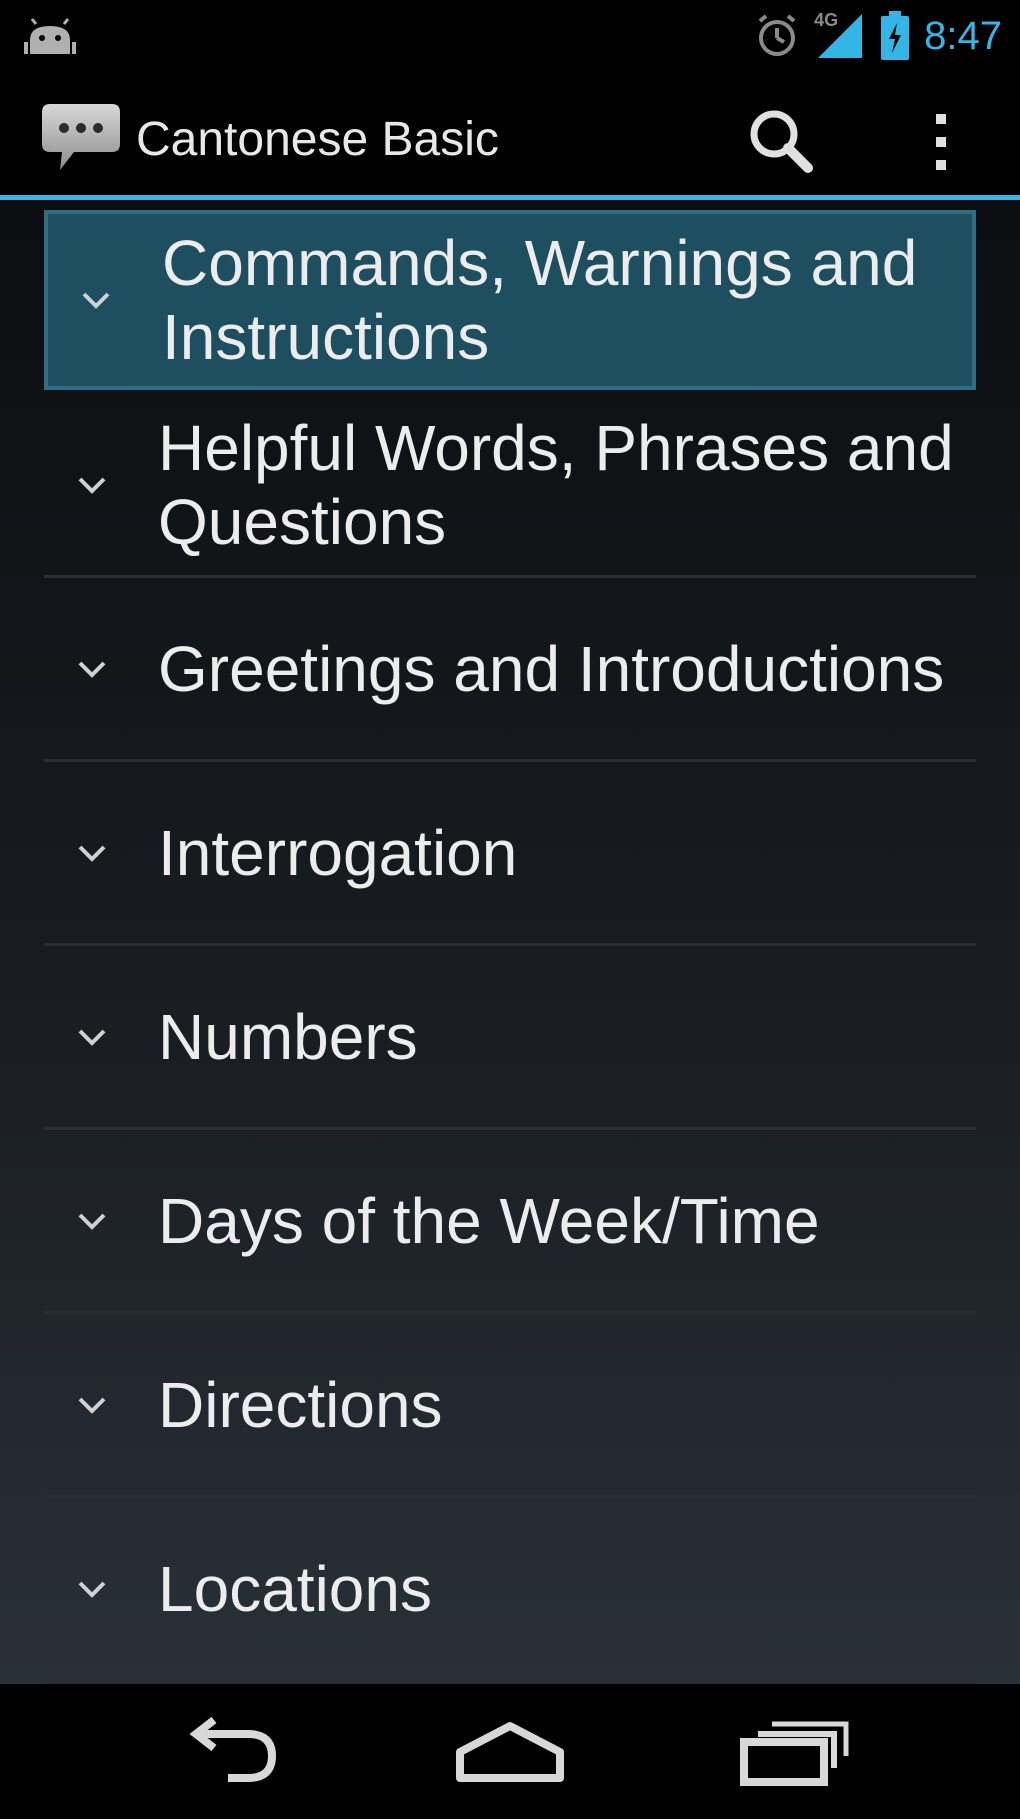 The height and width of the screenshot is (1819, 1020). What do you see at coordinates (796, 1752) in the screenshot?
I see `recent-apps-icon` at bounding box center [796, 1752].